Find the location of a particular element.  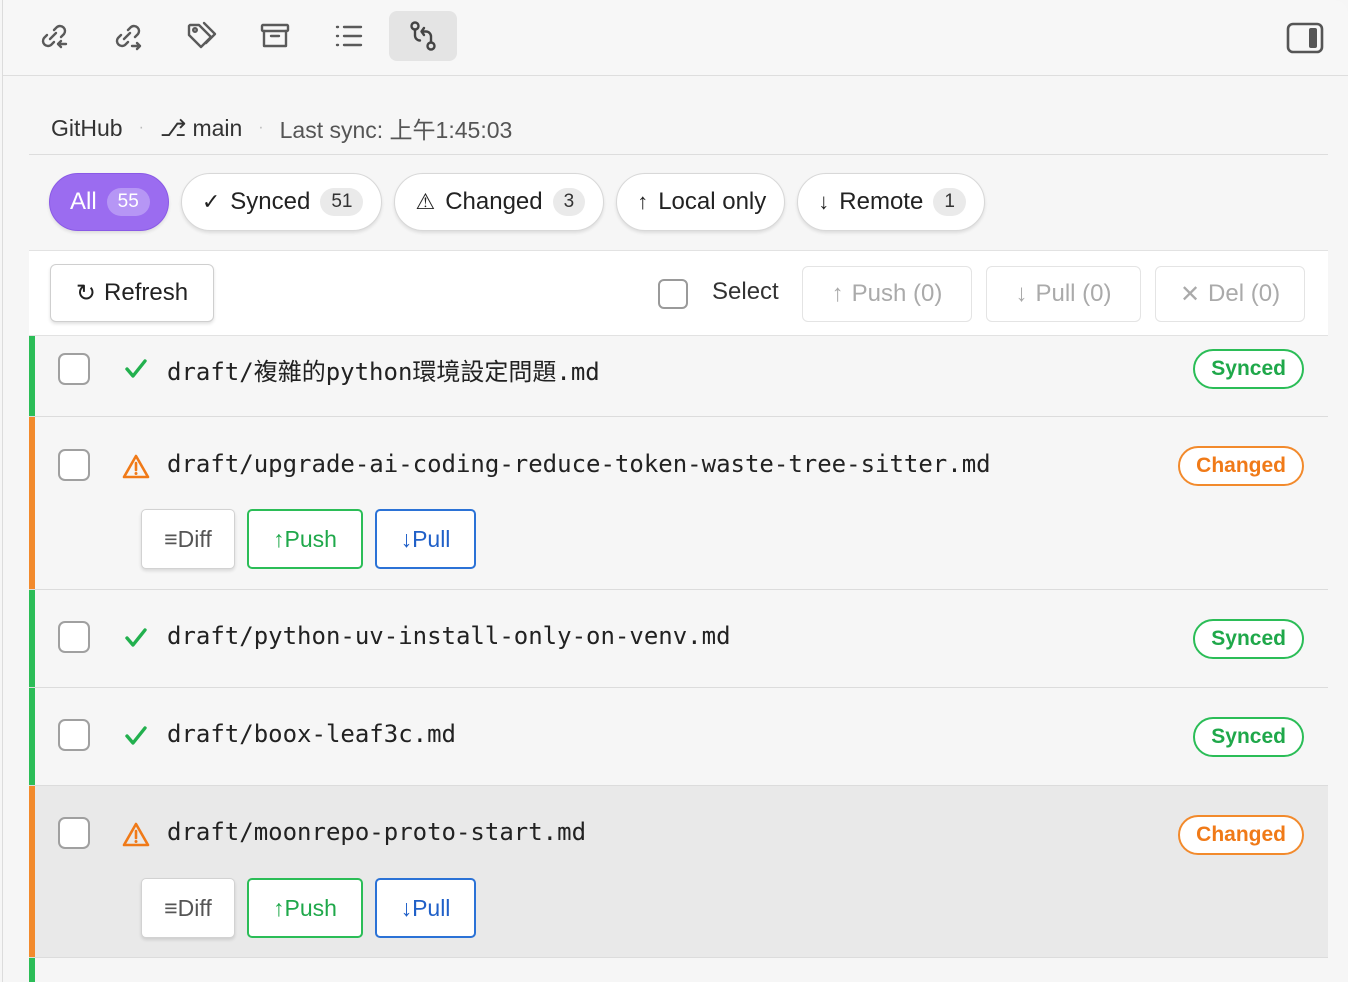

pull-selected-button: ↓ Pull (0) is located at coordinates (1063, 294).